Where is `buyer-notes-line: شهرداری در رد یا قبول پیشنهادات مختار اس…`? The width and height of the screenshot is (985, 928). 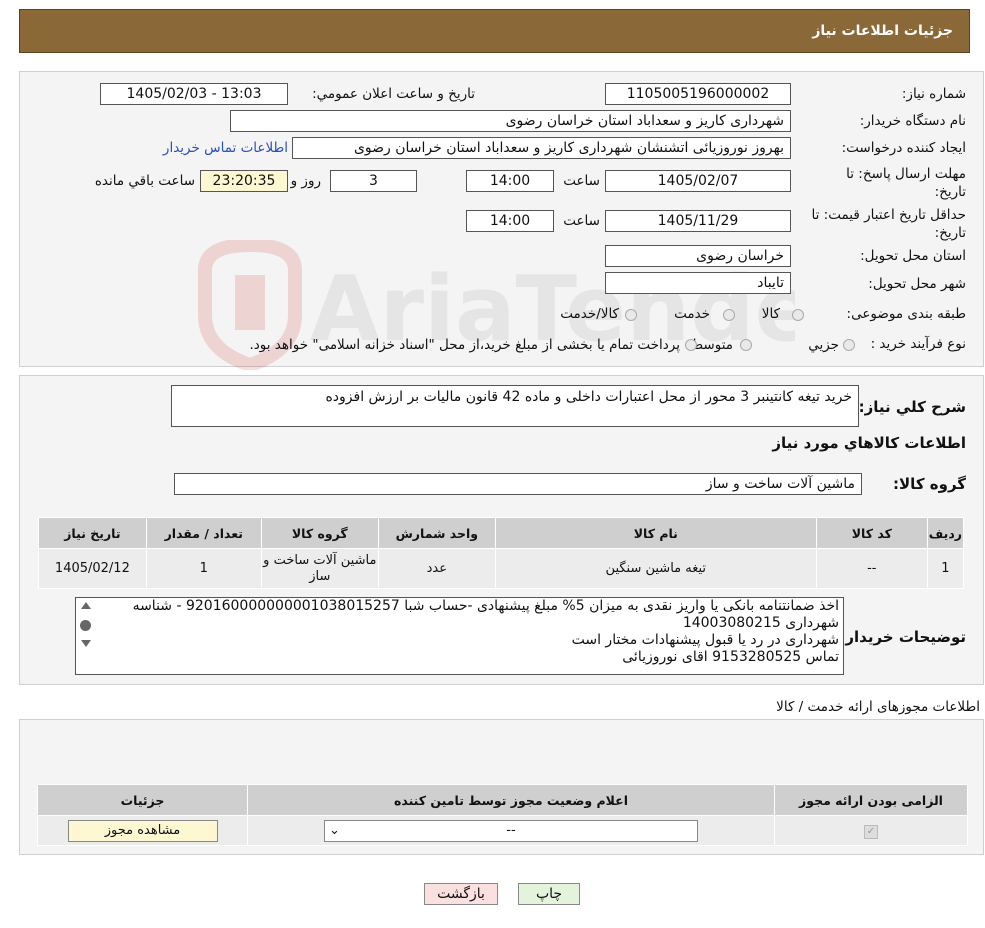 buyer-notes-line: شهرداری در رد یا قبول پیشنهادات مختار اس… is located at coordinates (705, 640).